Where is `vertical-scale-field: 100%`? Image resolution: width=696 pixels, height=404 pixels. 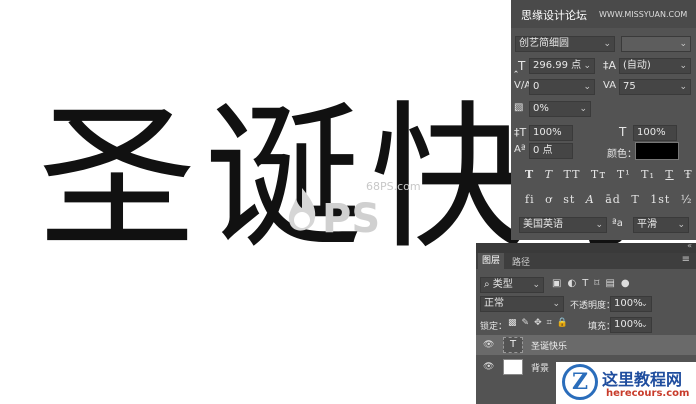
vertical-scale-field: 100% is located at coordinates (551, 133).